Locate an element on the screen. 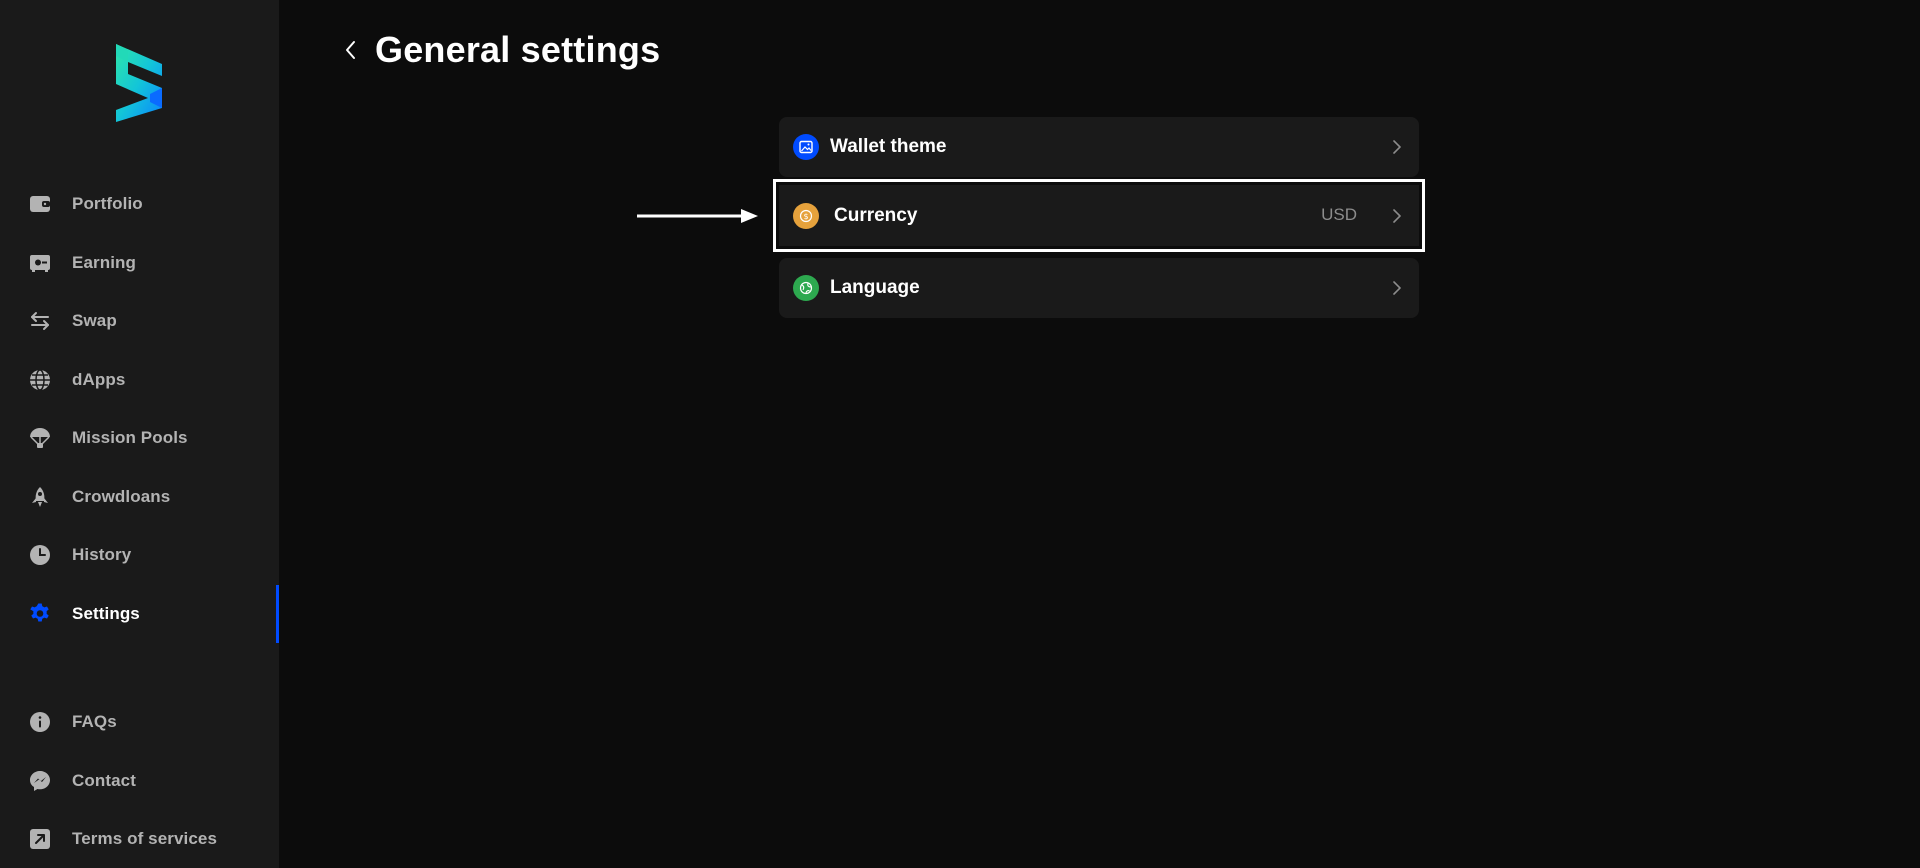  arrow-annotation-icon is located at coordinates (697, 216).